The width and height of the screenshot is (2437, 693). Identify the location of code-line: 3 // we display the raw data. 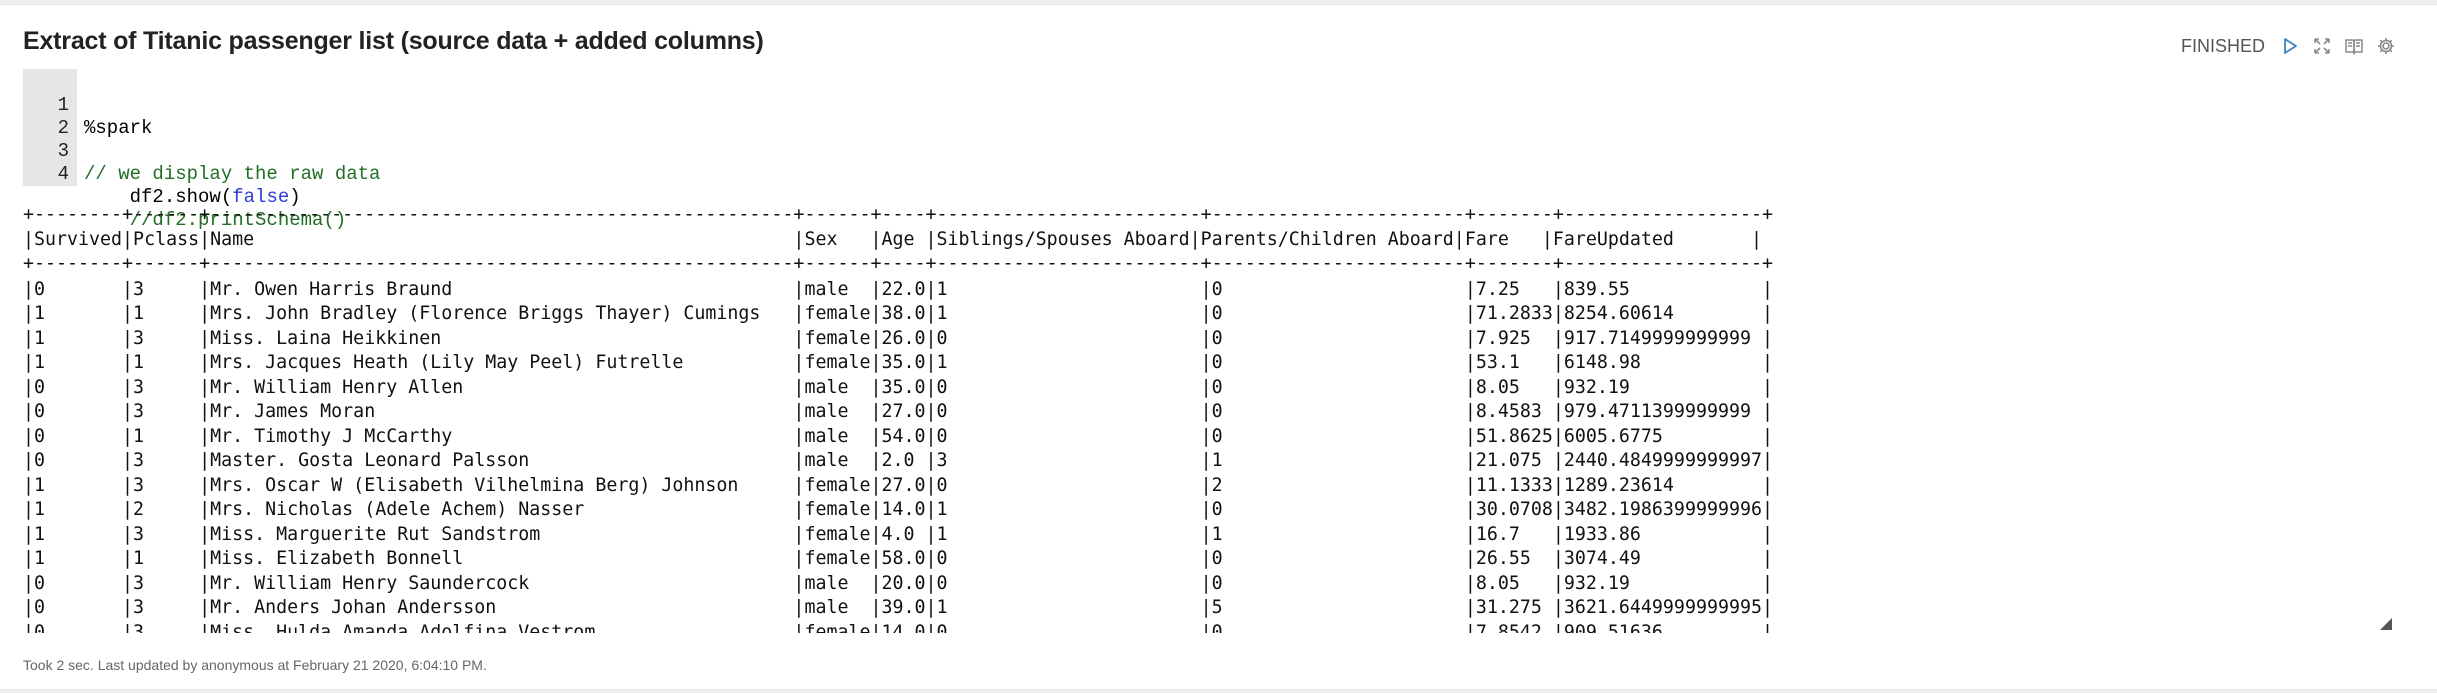
(202, 151).